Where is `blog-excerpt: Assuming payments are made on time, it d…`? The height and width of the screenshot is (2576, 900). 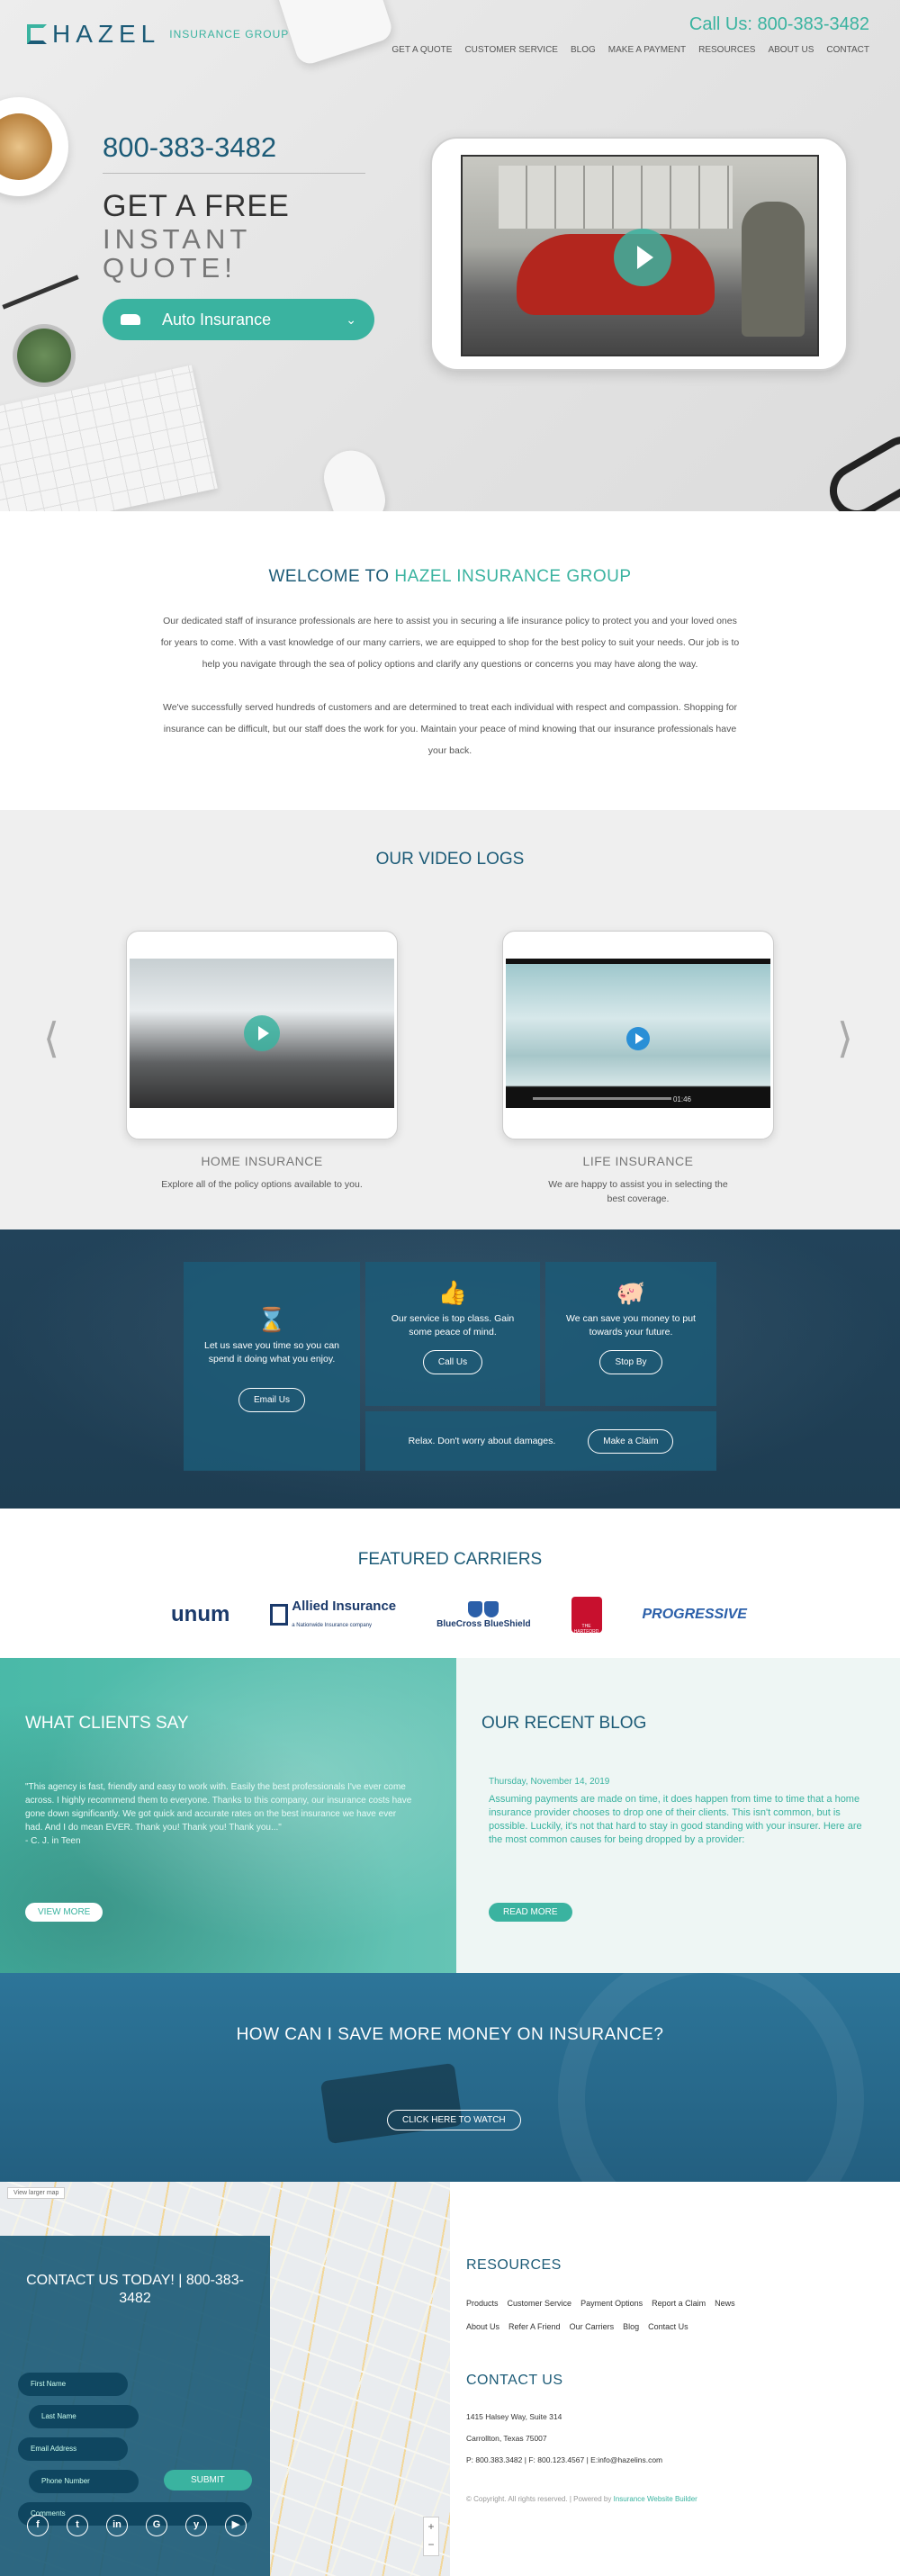
blog-excerpt: Assuming payments are made on time, it d… is located at coordinates (675, 1819).